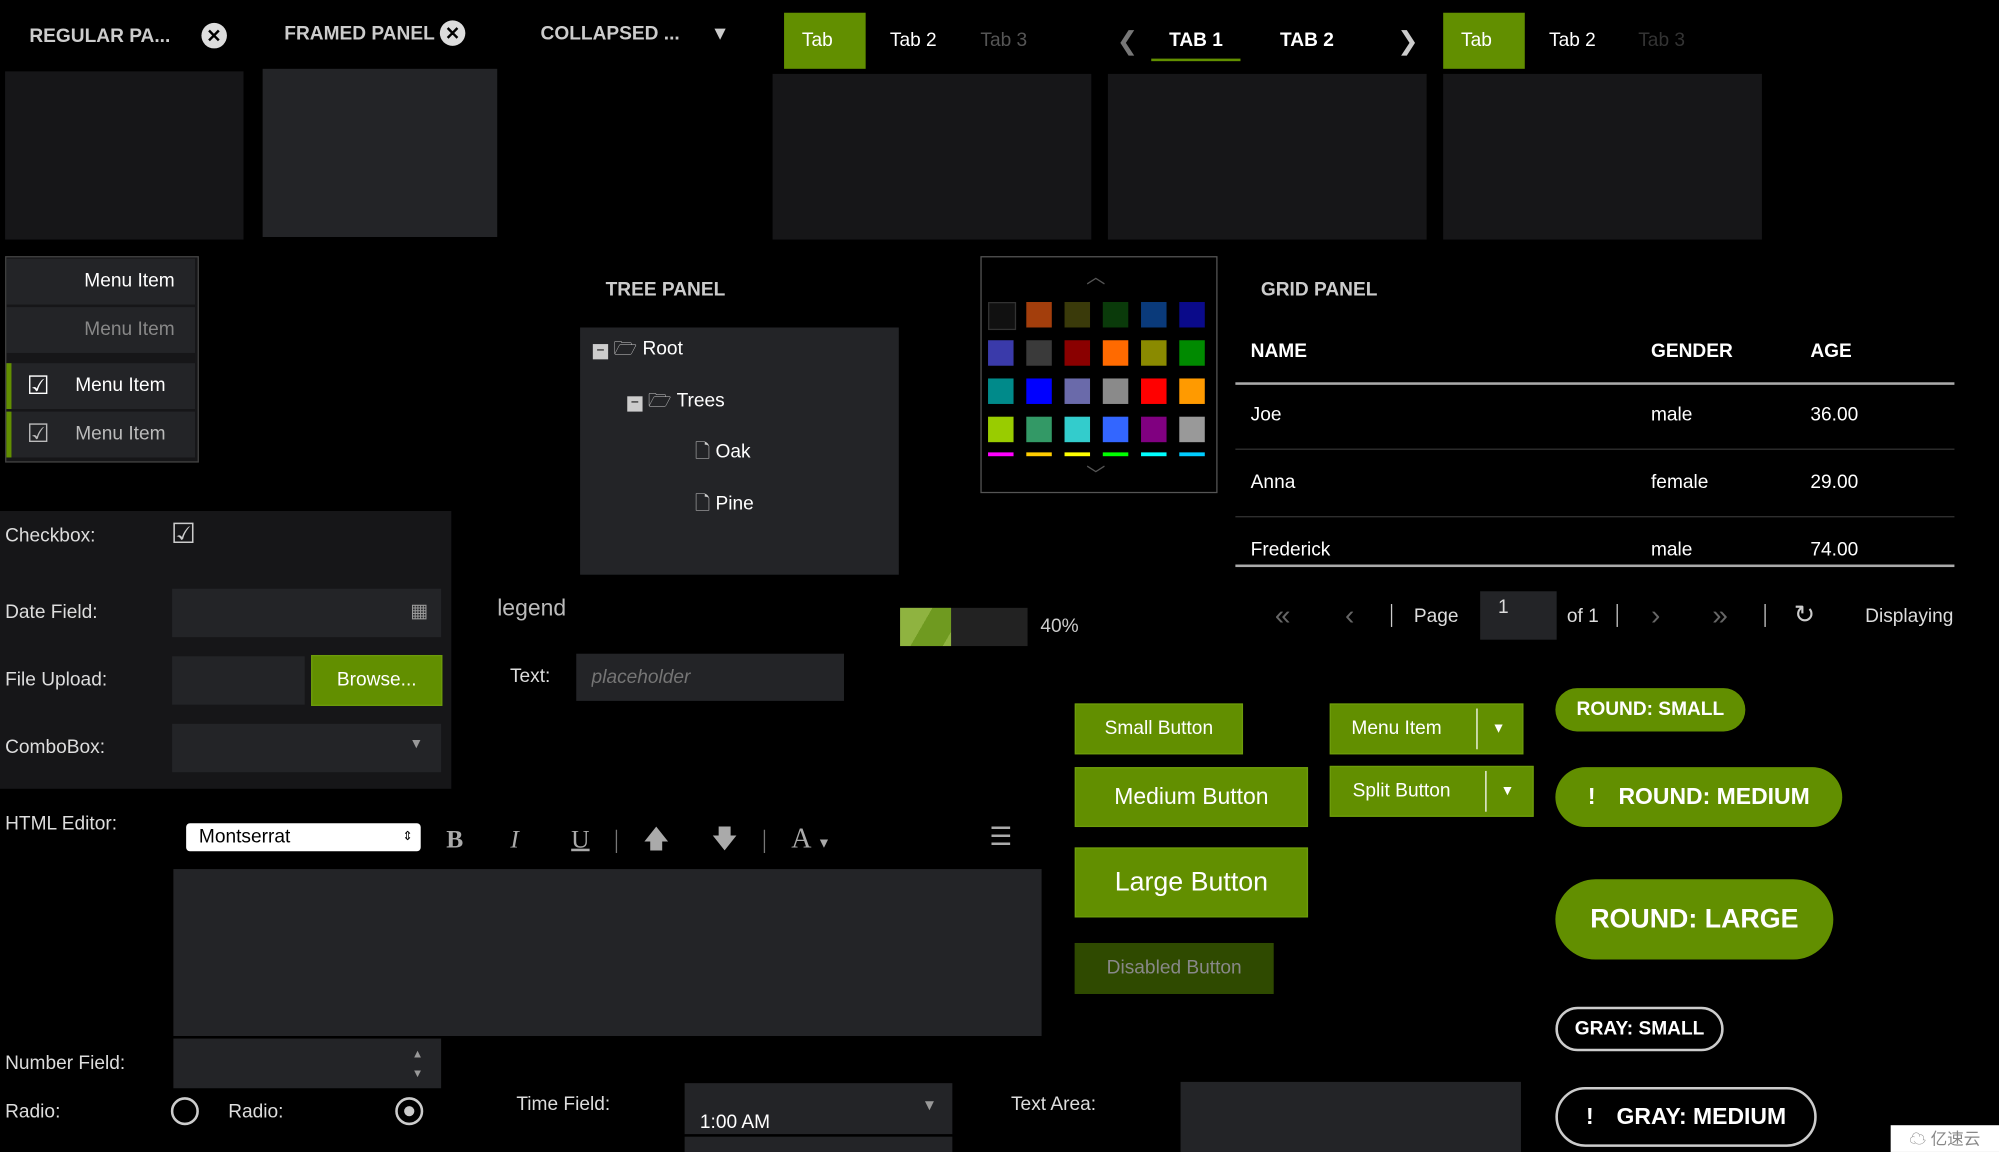 Image resolution: width=1999 pixels, height=1152 pixels. What do you see at coordinates (303, 837) in the screenshot?
I see `font-select: Montserrat ⇕` at bounding box center [303, 837].